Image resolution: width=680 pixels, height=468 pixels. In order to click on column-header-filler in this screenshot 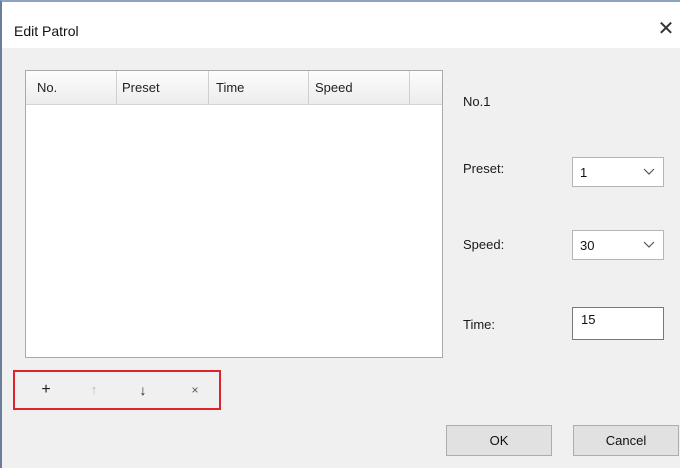, I will do `click(425, 88)`.